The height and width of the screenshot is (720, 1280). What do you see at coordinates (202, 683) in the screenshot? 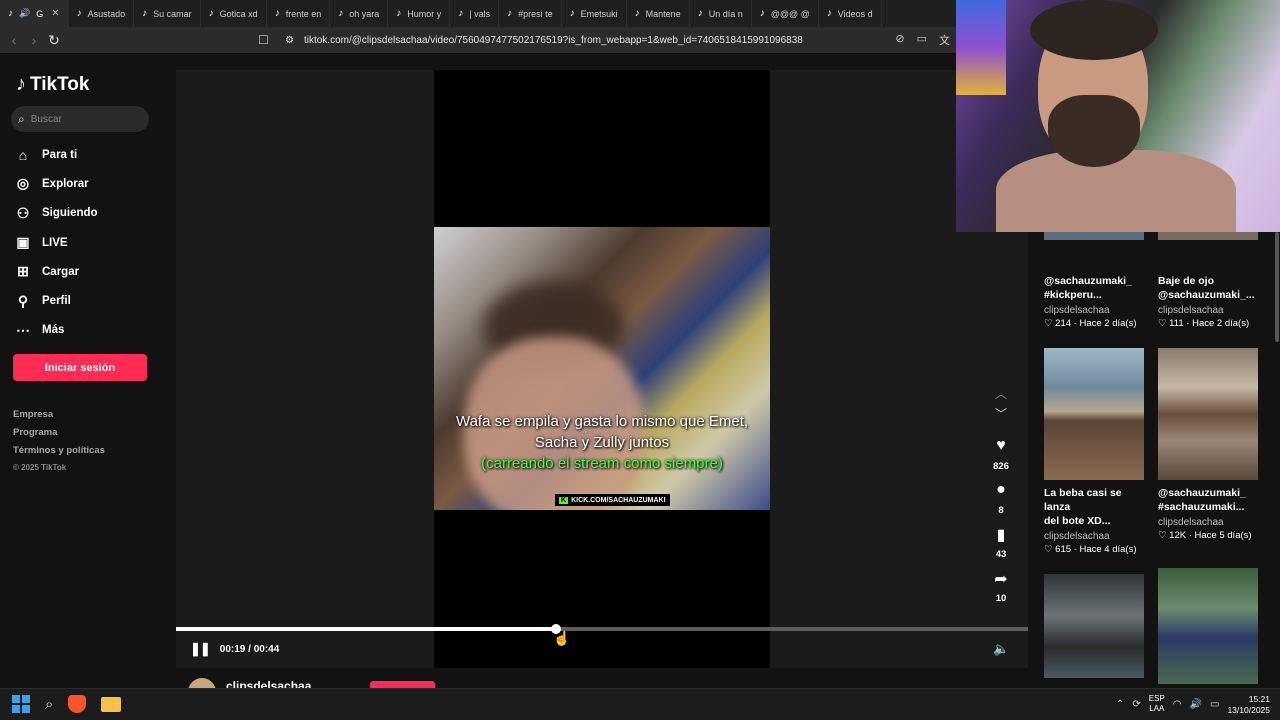
I see `avatar` at bounding box center [202, 683].